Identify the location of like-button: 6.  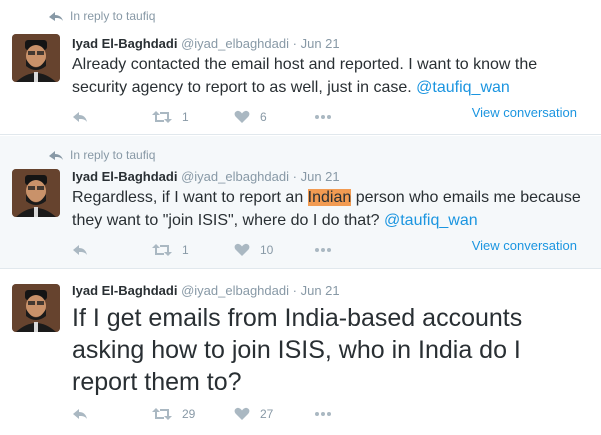
(274, 117).